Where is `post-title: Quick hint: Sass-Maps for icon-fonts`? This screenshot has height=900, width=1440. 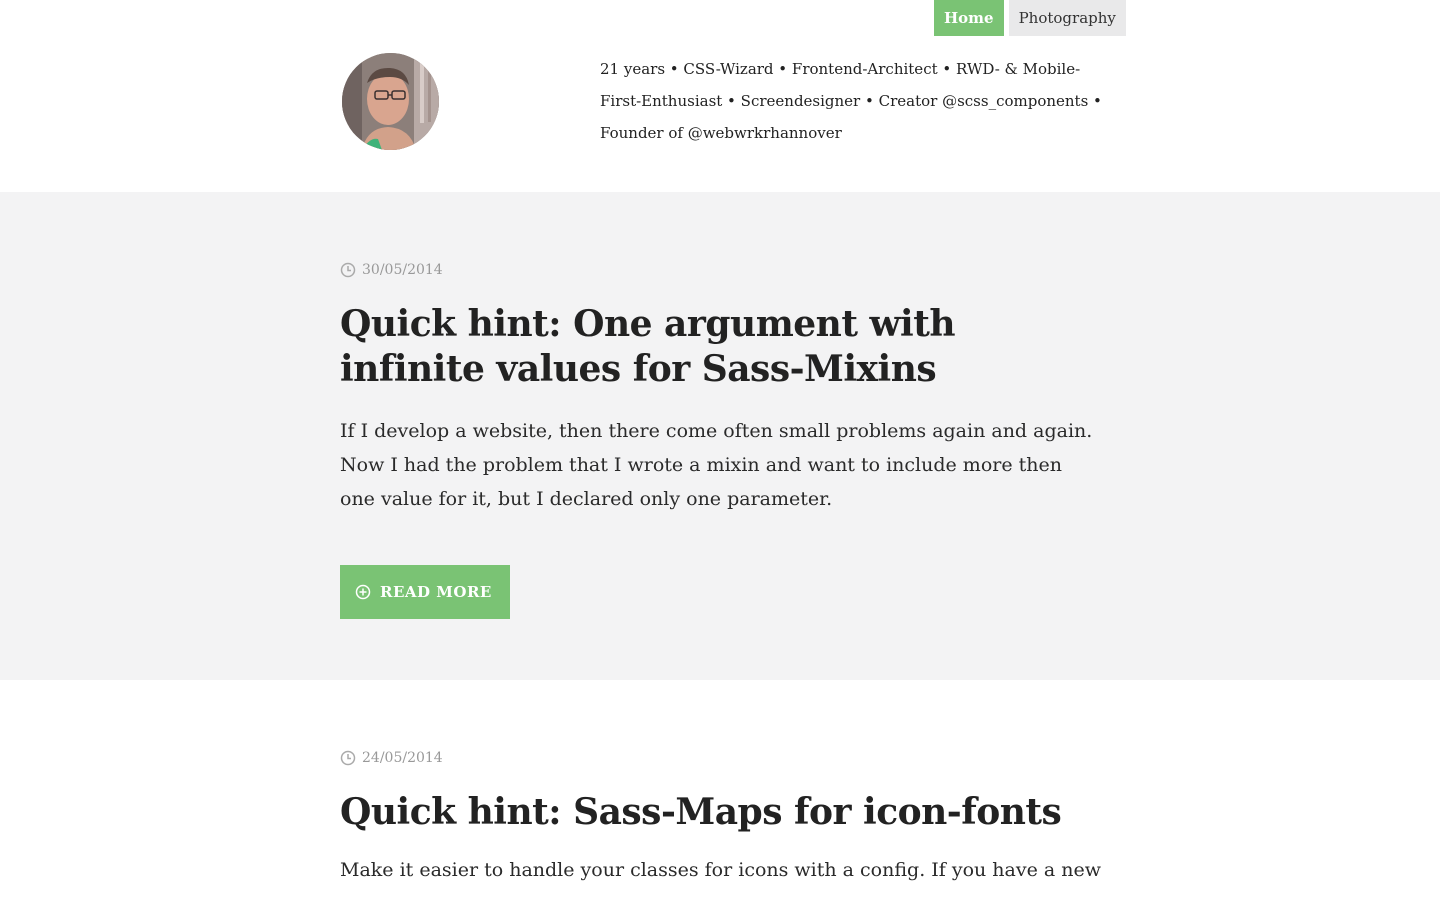 post-title: Quick hint: Sass-Maps for icon-fonts is located at coordinates (720, 812).